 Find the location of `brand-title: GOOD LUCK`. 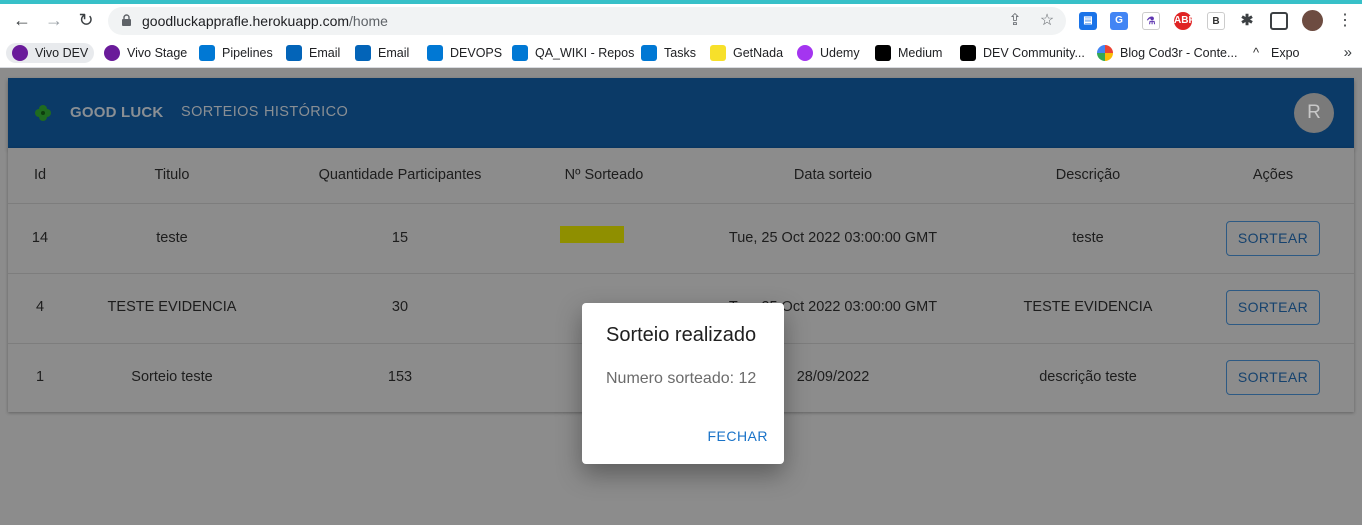

brand-title: GOOD LUCK is located at coordinates (116, 112).